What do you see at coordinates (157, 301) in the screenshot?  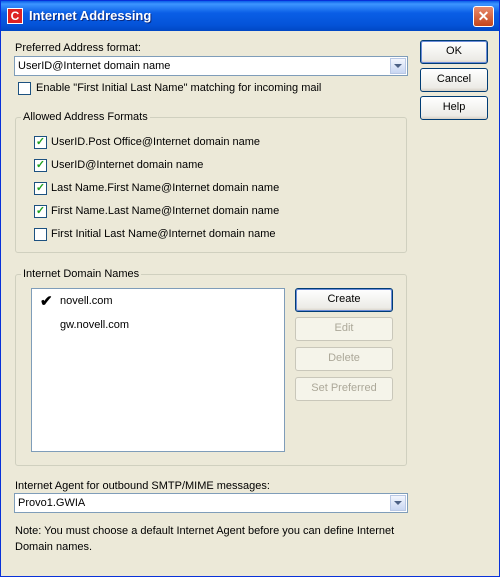 I see `list-item: ✔ novell.com` at bounding box center [157, 301].